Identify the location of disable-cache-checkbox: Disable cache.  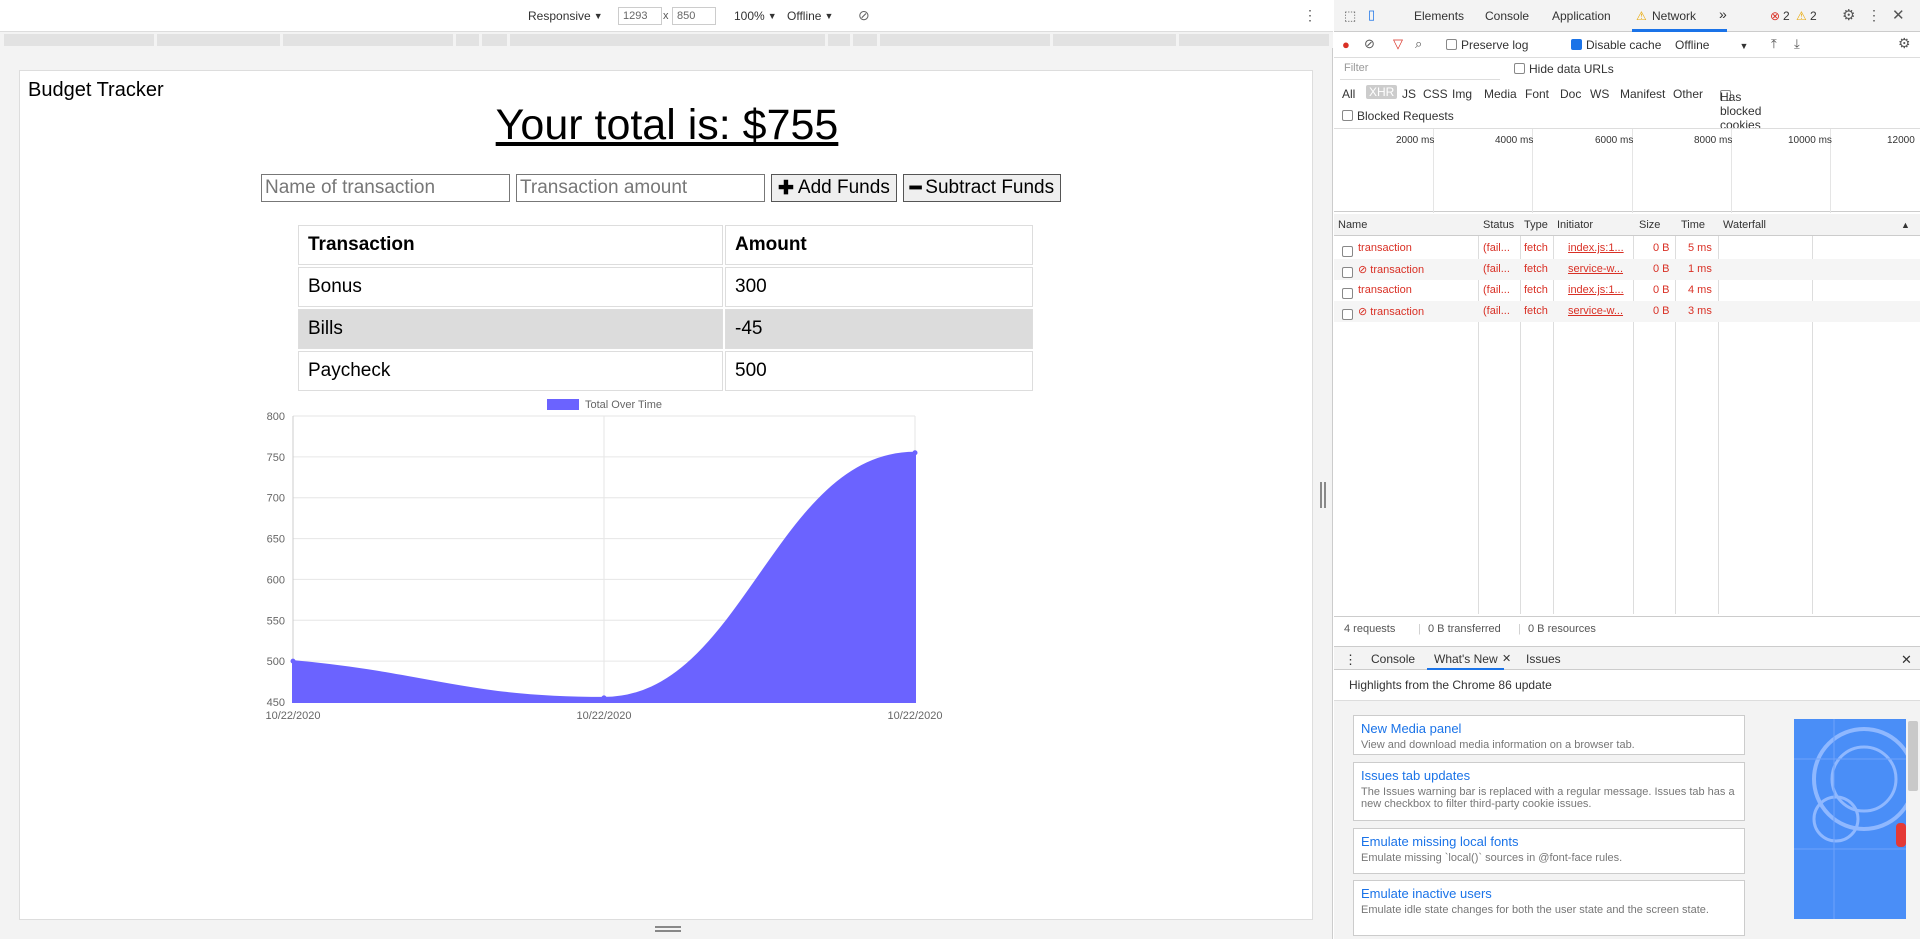
(1616, 45).